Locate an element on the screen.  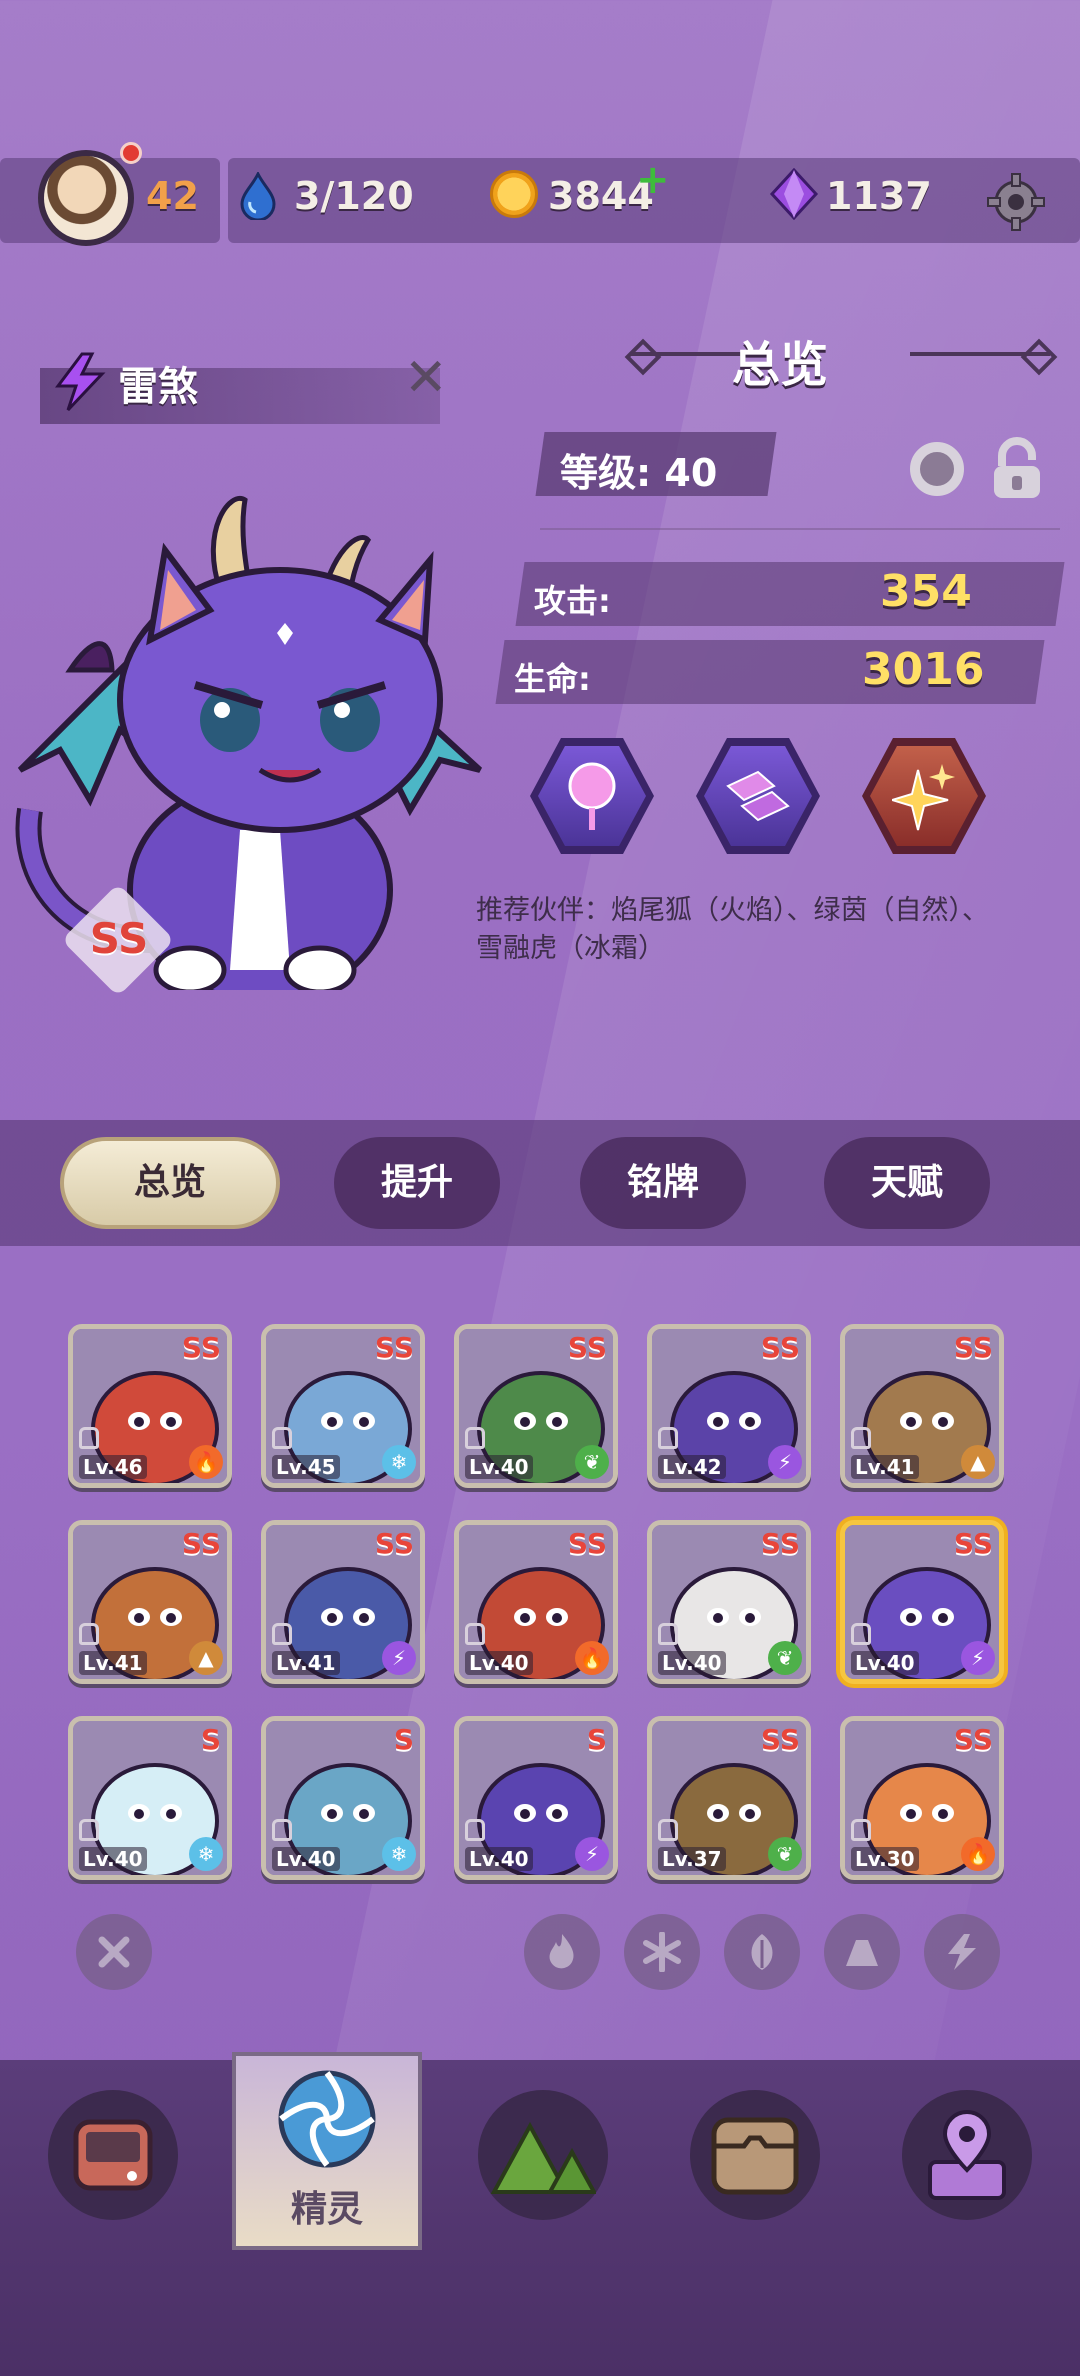
title-ornament-left is located at coordinates (643, 357).